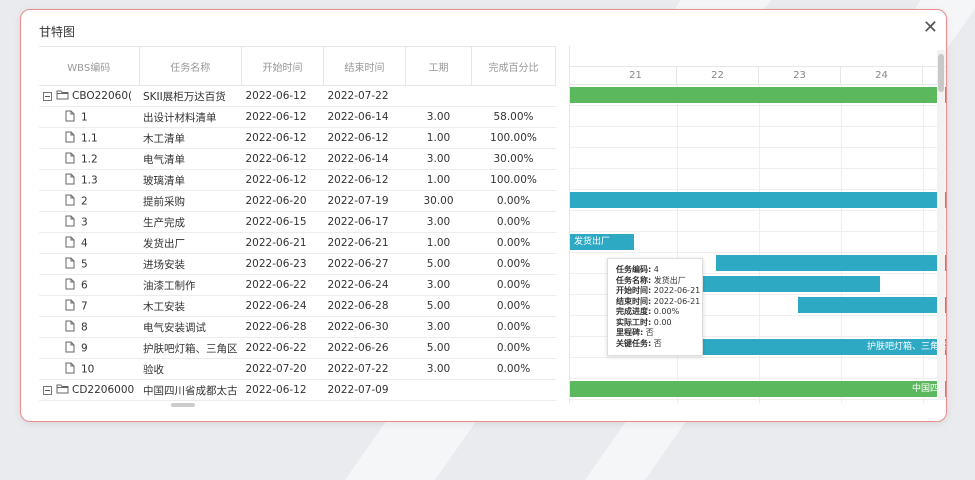 The image size is (975, 480). What do you see at coordinates (89, 66) in the screenshot?
I see `col-header-wbs: WBS编码` at bounding box center [89, 66].